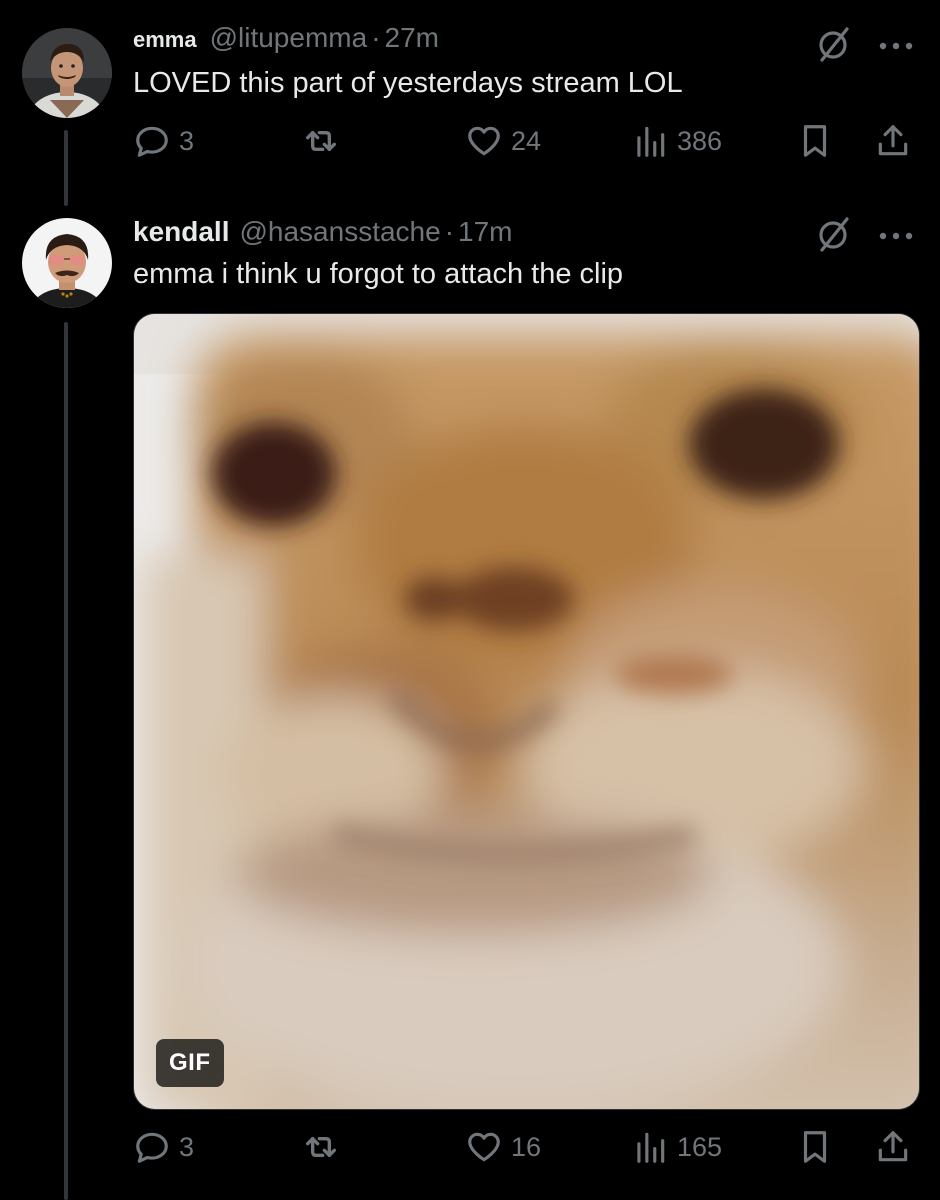 The width and height of the screenshot is (940, 1200). What do you see at coordinates (67, 263) in the screenshot?
I see `avatar-kendall` at bounding box center [67, 263].